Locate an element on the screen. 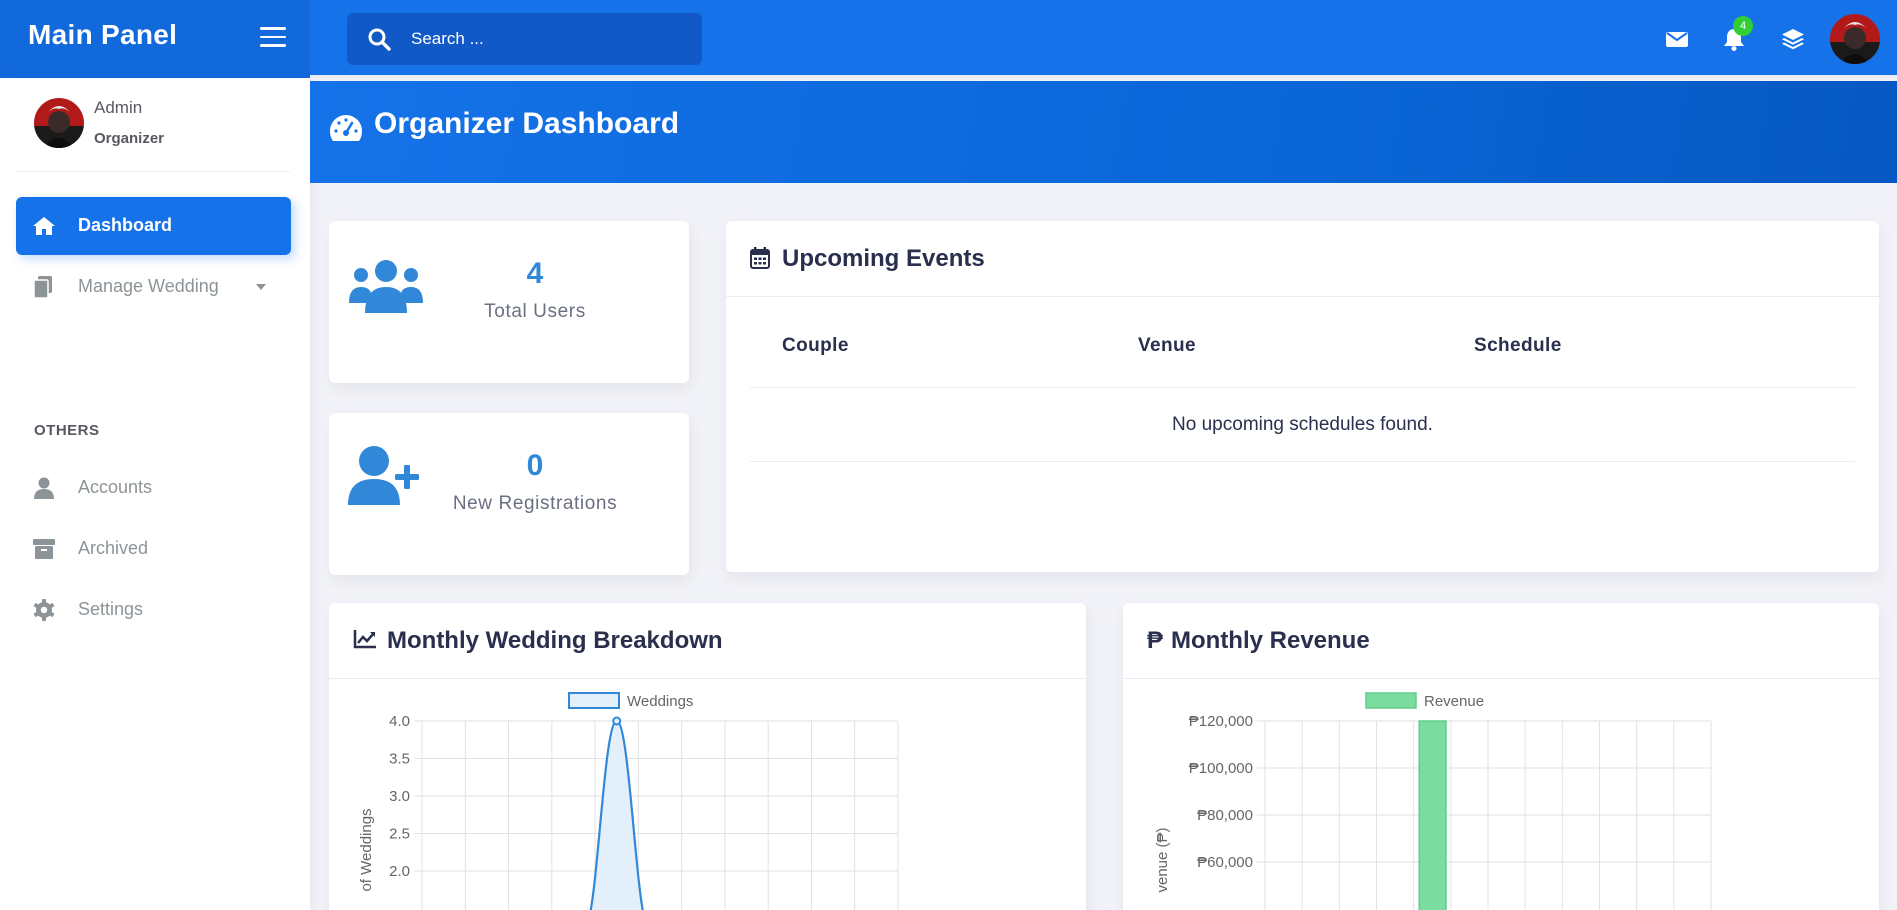  new-registrations-card: 0 New Registrations is located at coordinates (509, 494).